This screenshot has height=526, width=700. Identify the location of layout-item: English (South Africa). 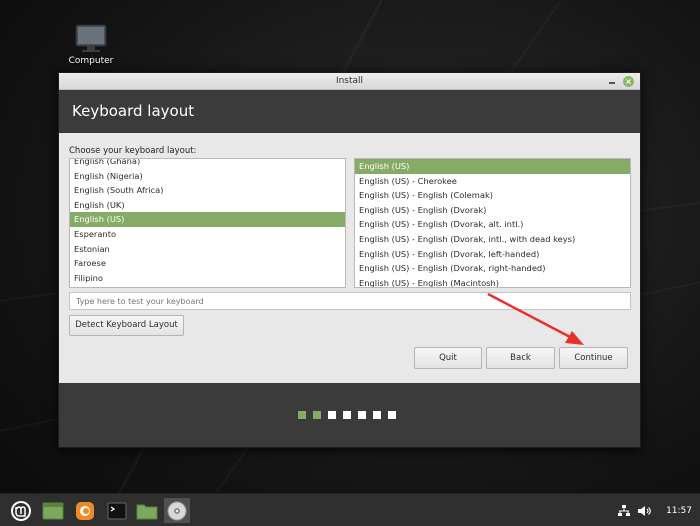
(207, 190).